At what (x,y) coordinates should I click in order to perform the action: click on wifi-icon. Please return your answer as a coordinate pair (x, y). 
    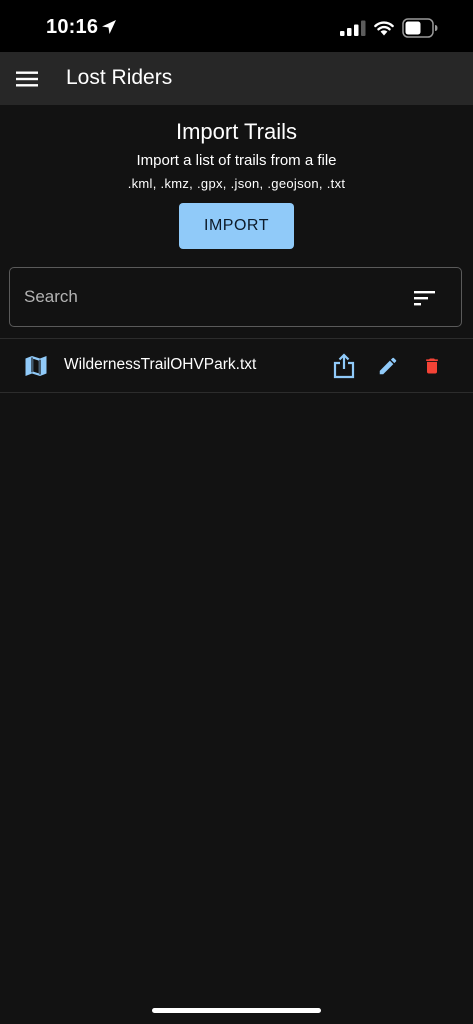
    Looking at the image, I should click on (384, 28).